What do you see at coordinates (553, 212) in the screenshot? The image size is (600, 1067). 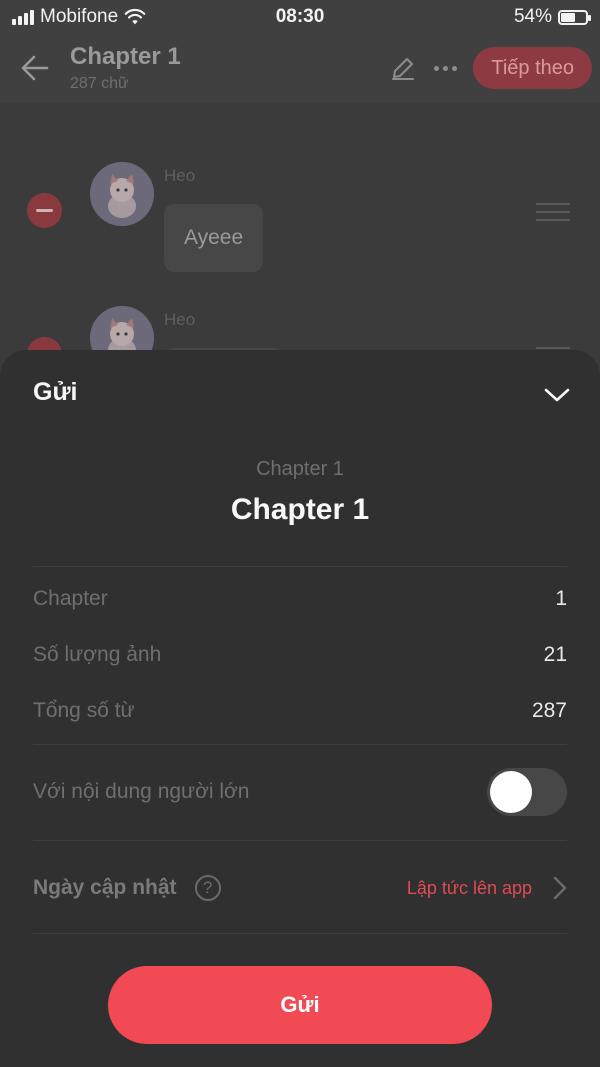 I see `drag-handle` at bounding box center [553, 212].